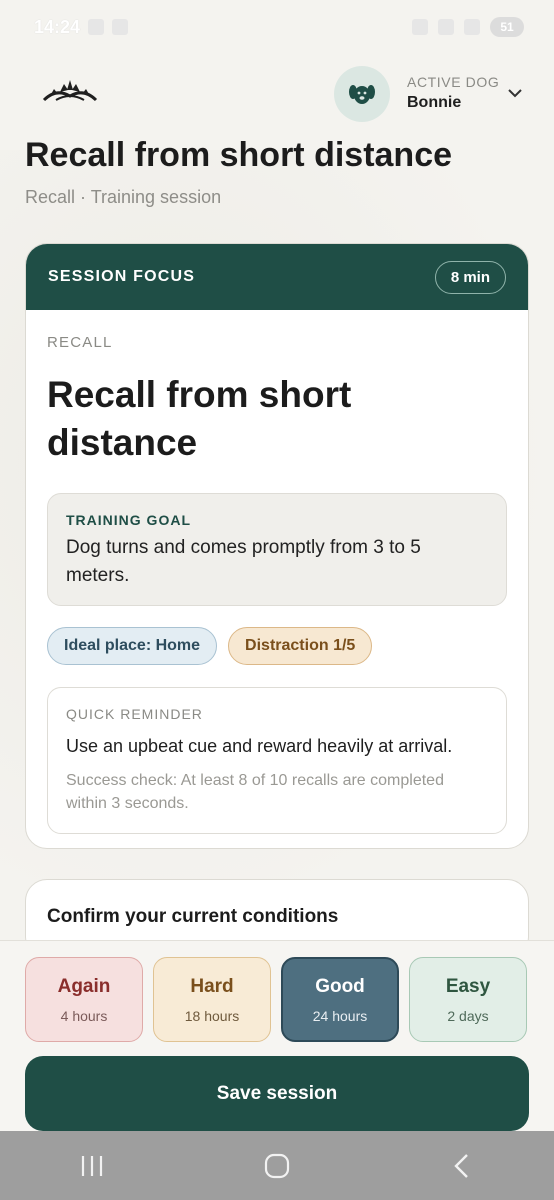 The height and width of the screenshot is (1200, 554). I want to click on training-goal-label: TRAINING GOAL, so click(128, 520).